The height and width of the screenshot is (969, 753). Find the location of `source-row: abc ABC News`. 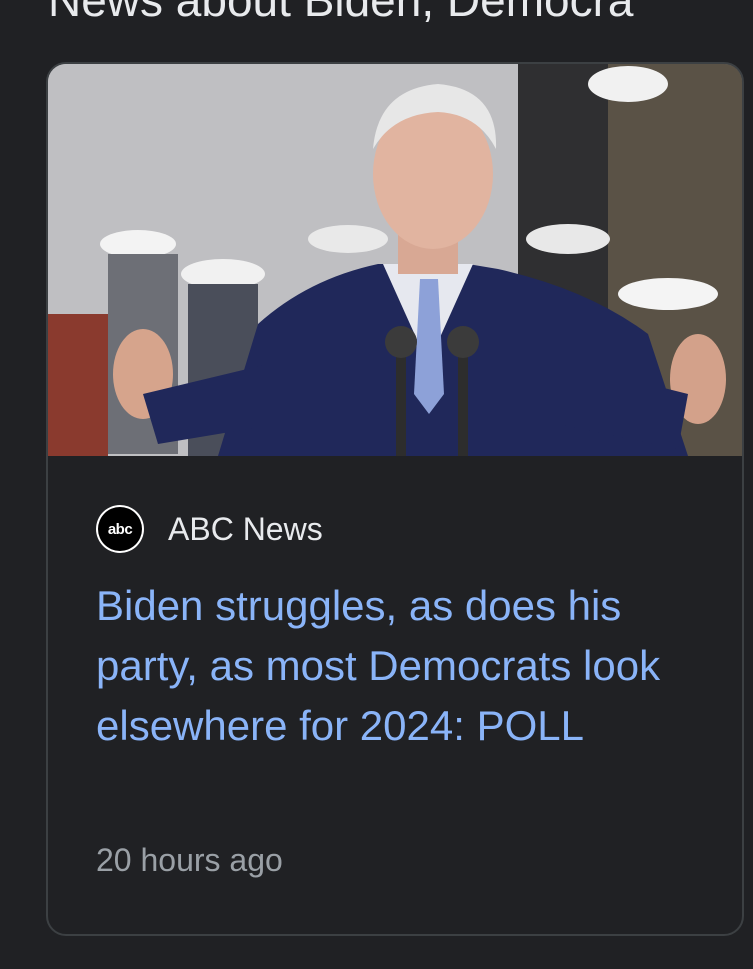

source-row: abc ABC News is located at coordinates (209, 529).